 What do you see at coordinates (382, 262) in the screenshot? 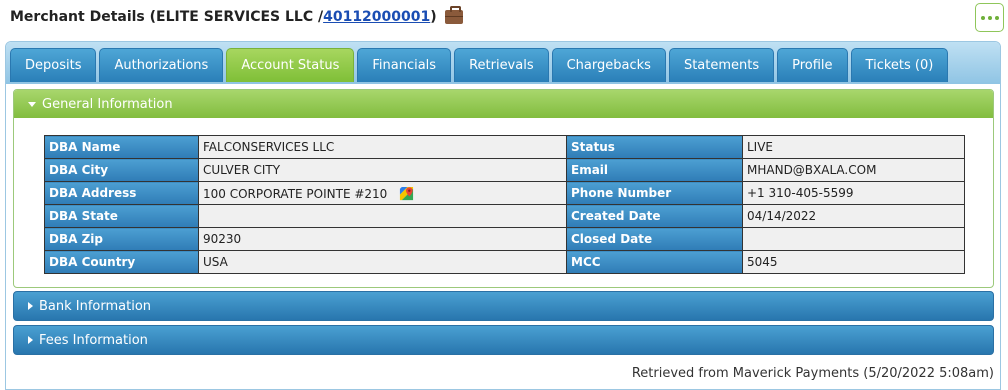
I see `value-dba-country: USA` at bounding box center [382, 262].